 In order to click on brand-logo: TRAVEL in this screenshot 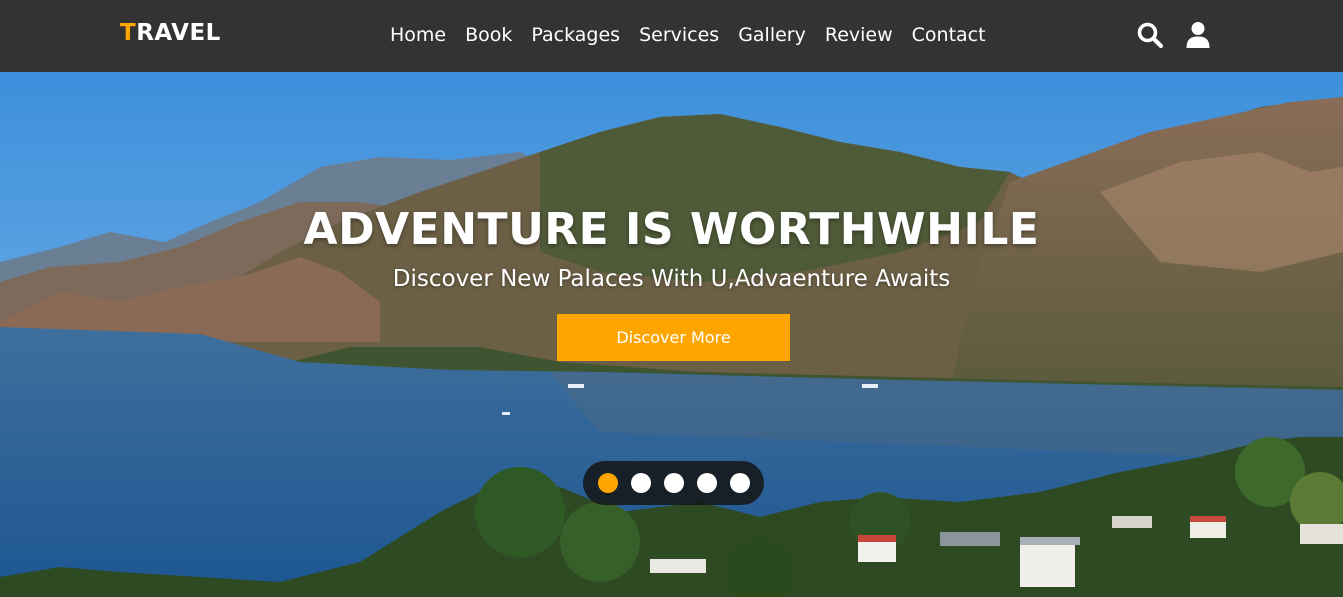, I will do `click(170, 33)`.